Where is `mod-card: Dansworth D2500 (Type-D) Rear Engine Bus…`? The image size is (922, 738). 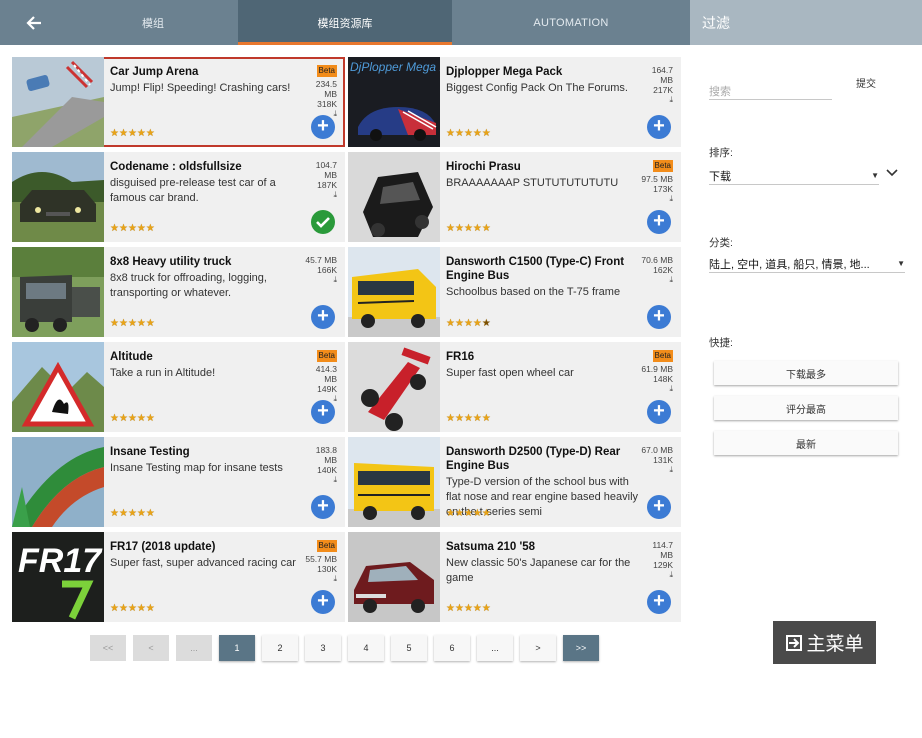 mod-card: Dansworth D2500 (Type-D) Rear Engine Bus… is located at coordinates (514, 482).